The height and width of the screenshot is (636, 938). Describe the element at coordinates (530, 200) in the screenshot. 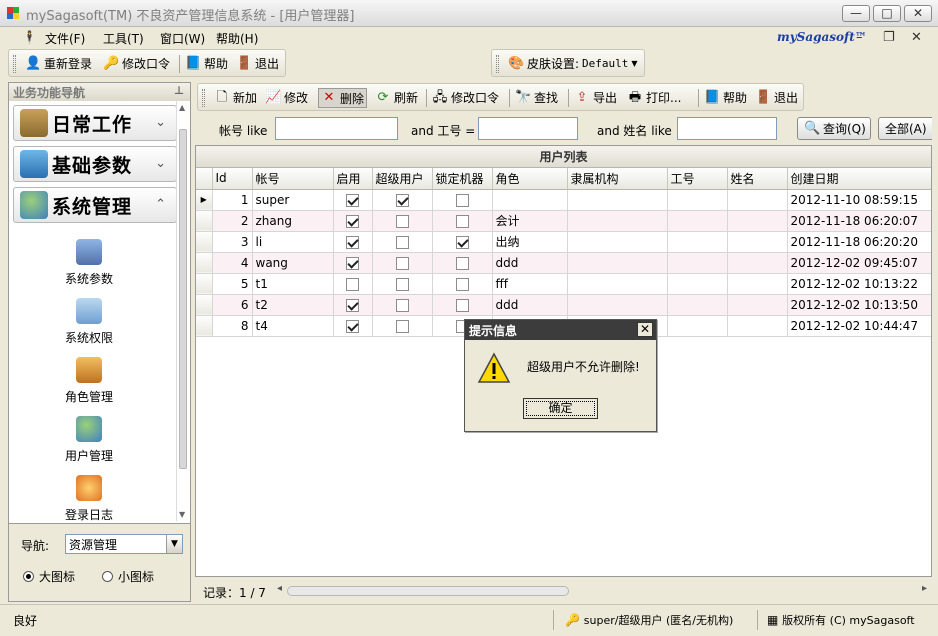

I see `cell-role` at that location.